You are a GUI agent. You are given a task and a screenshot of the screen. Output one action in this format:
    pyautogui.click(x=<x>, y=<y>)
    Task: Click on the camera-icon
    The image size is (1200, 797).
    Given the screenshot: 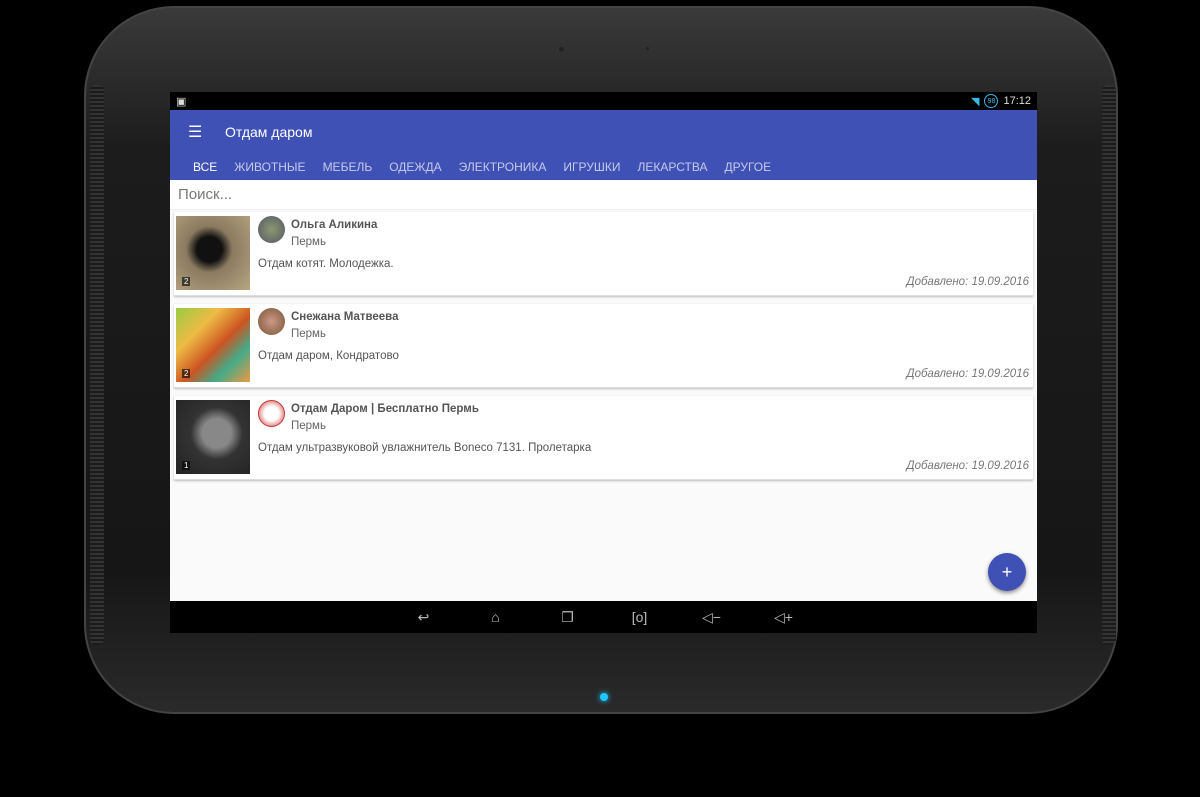 What is the action you would take?
    pyautogui.click(x=561, y=49)
    